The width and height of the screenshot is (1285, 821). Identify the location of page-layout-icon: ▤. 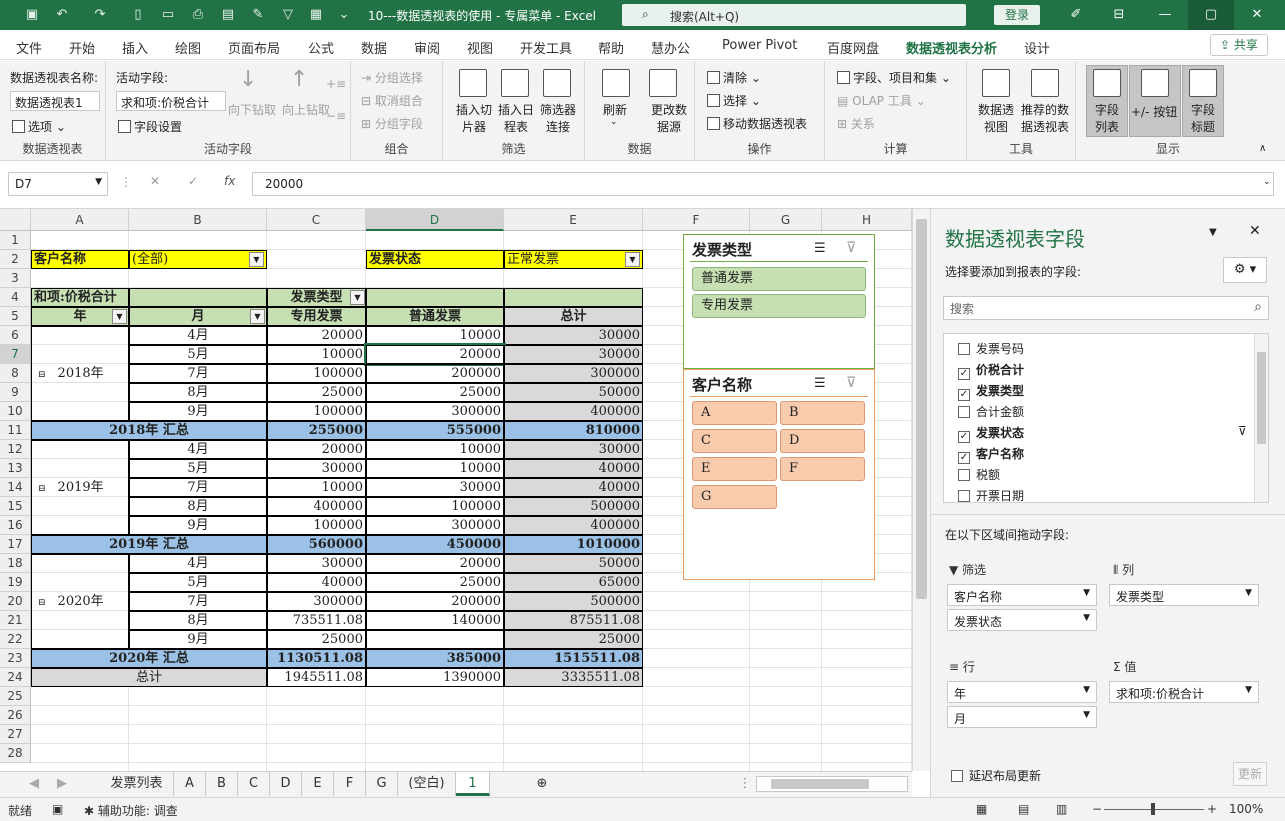
(1023, 809).